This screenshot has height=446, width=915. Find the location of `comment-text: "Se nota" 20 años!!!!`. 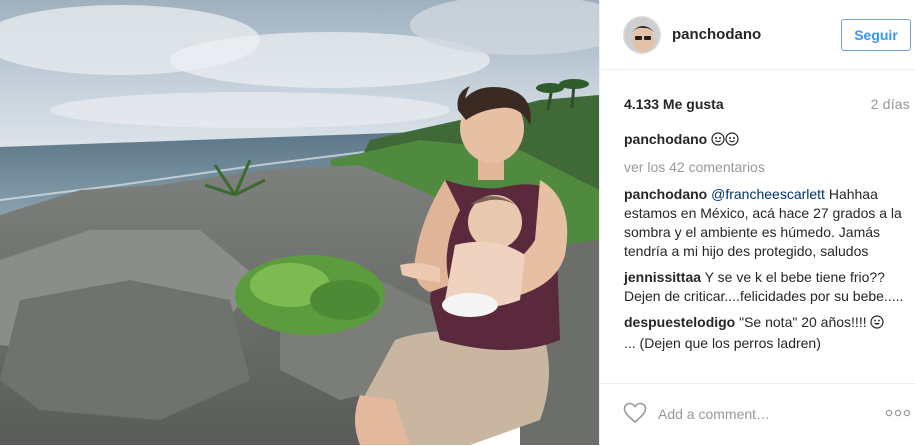

comment-text: "Se nota" 20 años!!!! is located at coordinates (803, 322).